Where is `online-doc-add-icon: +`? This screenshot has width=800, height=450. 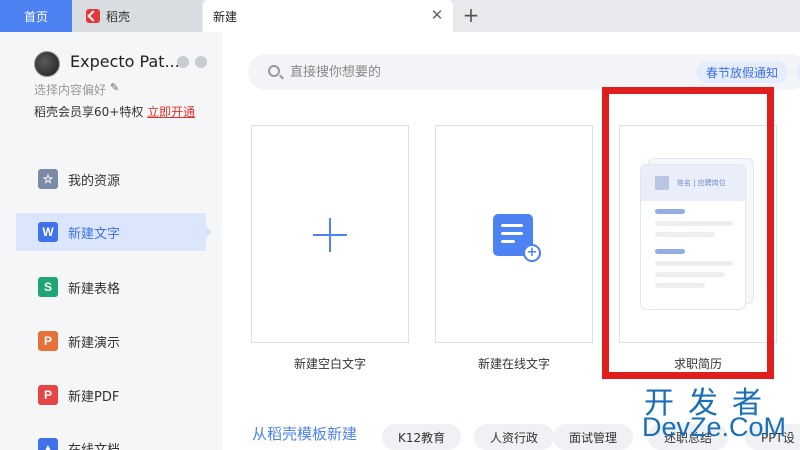 online-doc-add-icon: + is located at coordinates (517, 238).